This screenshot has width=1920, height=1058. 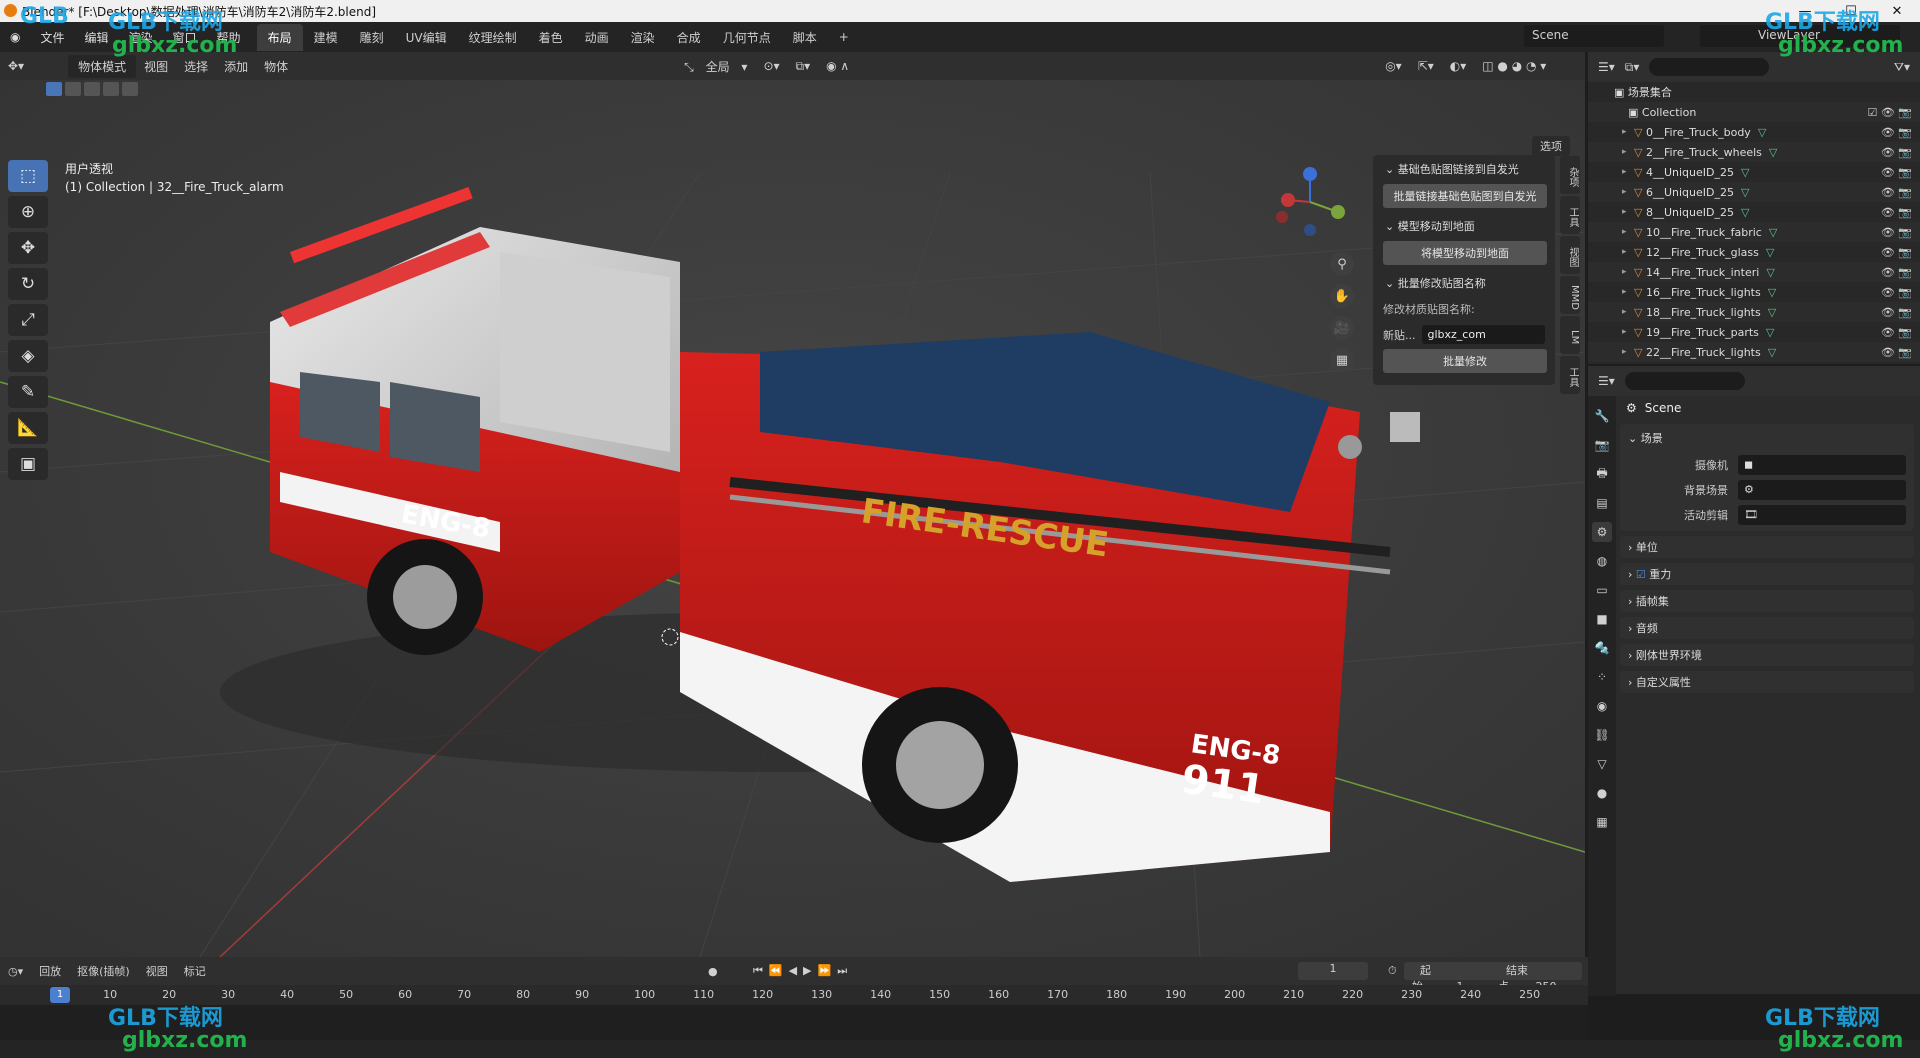 What do you see at coordinates (1754, 232) in the screenshot?
I see `outliner-object-row: ▸ ▽ 10__Fire_Truck_fabric ▽ 👁 📷` at bounding box center [1754, 232].